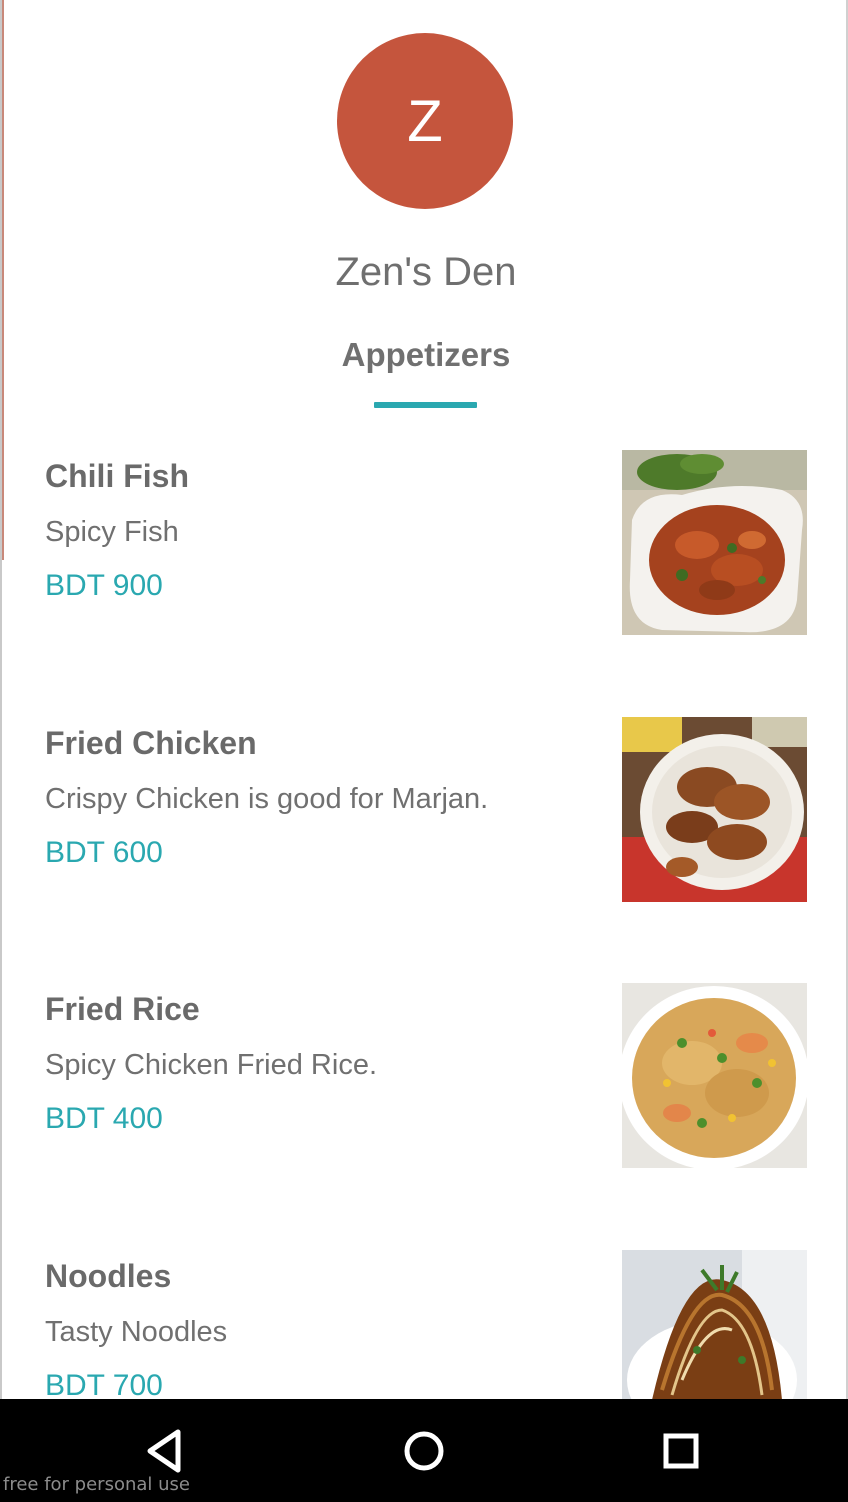 The image size is (848, 1502). I want to click on item-name: Chili Fish, so click(117, 476).